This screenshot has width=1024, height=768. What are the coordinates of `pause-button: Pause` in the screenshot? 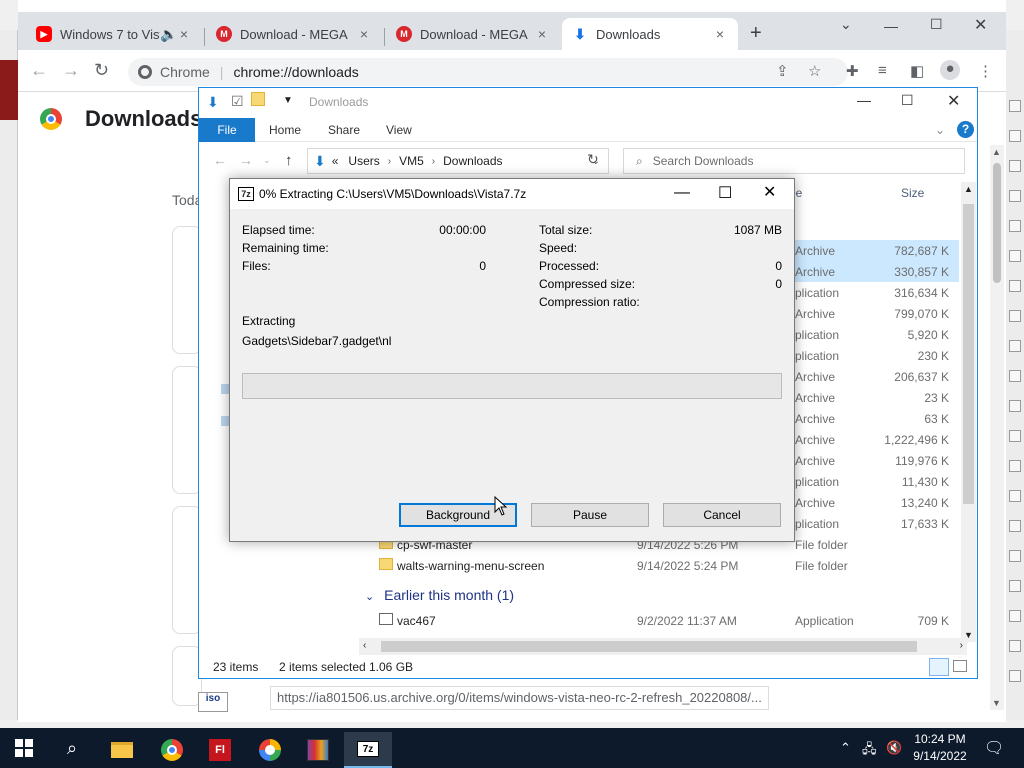 It's located at (590, 515).